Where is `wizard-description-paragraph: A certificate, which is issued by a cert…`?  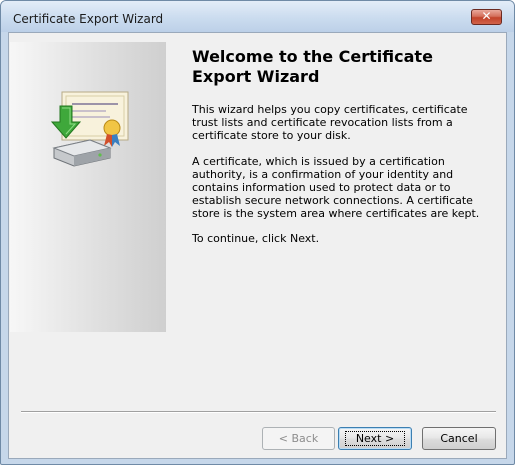 wizard-description-paragraph: A certificate, which is issued by a cert… is located at coordinates (336, 187).